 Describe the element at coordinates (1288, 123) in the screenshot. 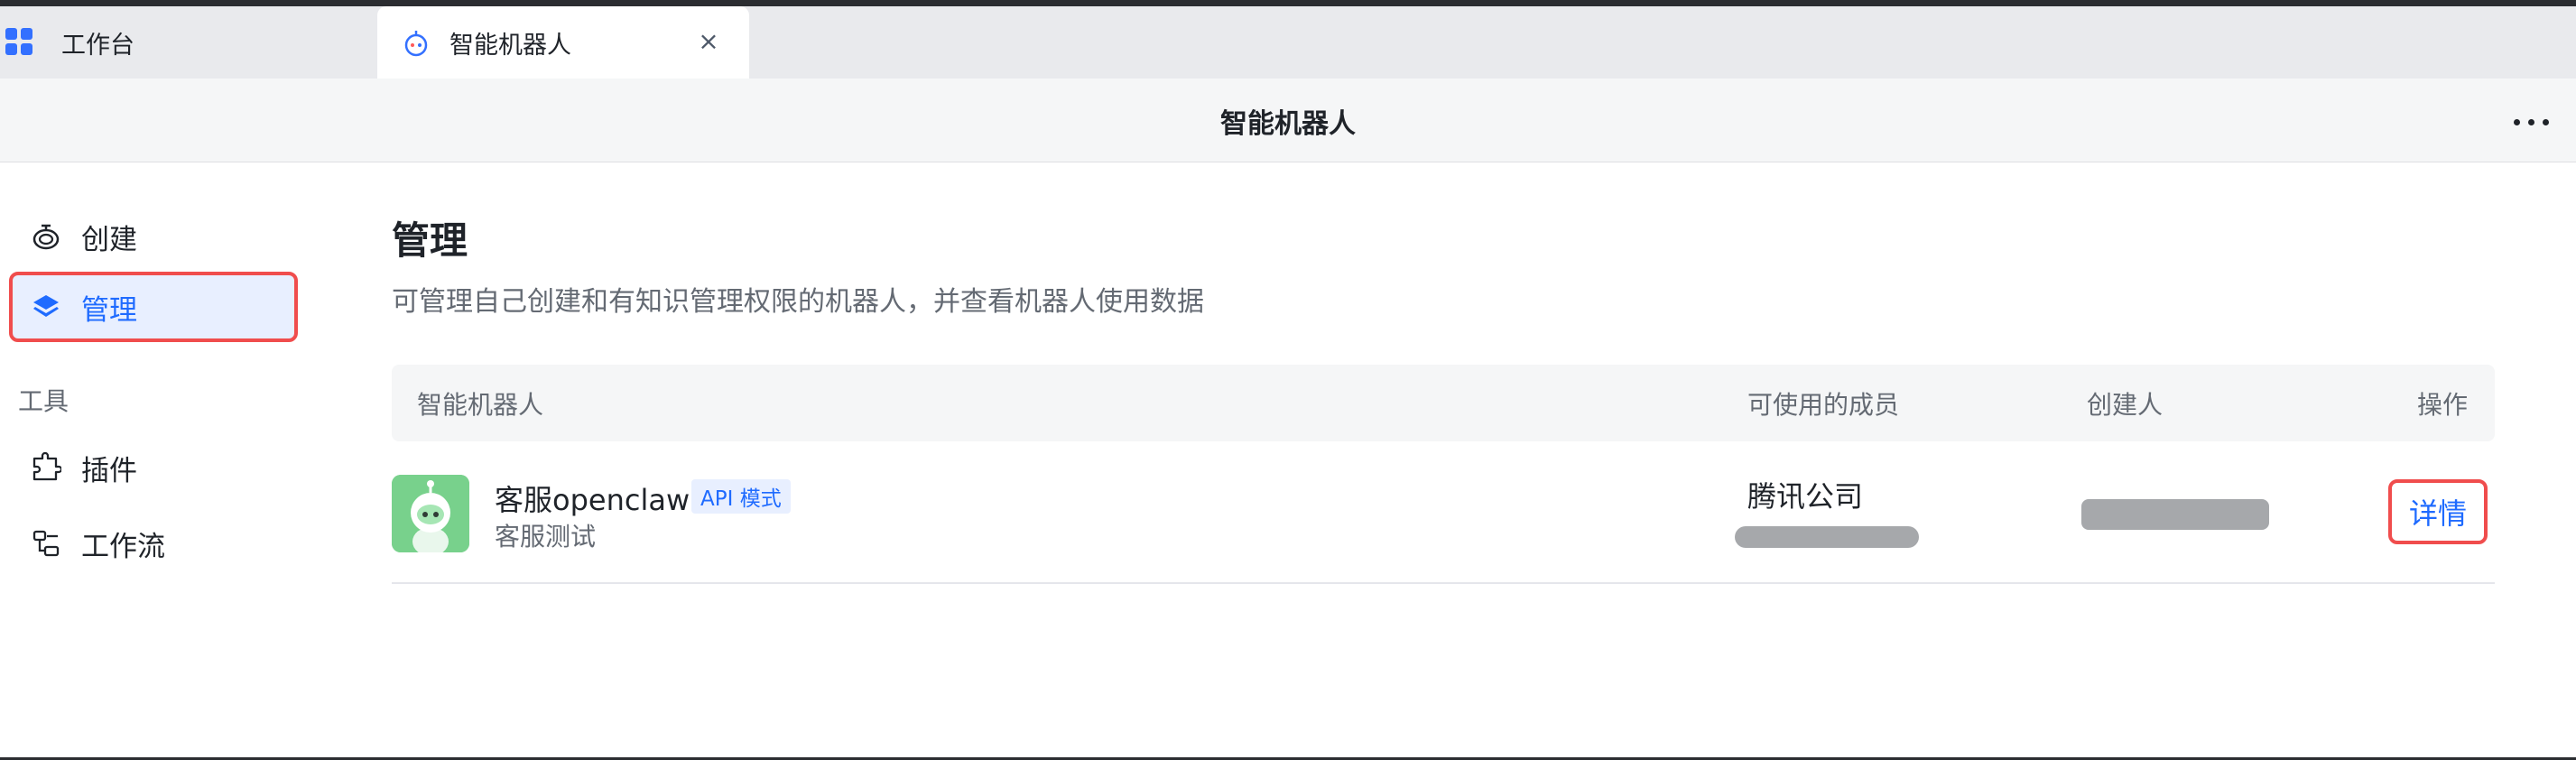

I see `window-title: 智能机器人` at that location.